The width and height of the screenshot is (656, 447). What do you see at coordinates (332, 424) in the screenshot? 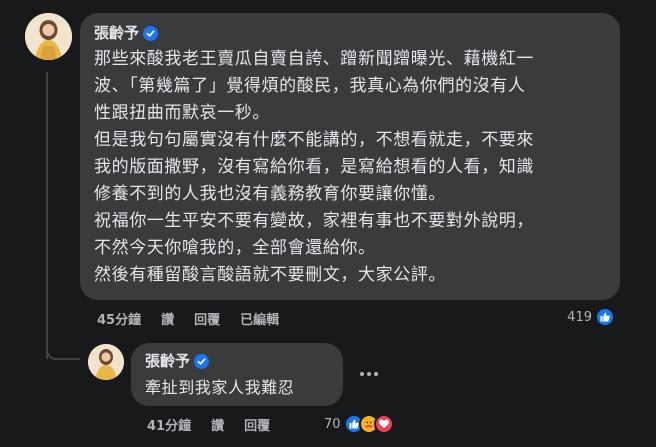
I see `reaction-count: 70` at bounding box center [332, 424].